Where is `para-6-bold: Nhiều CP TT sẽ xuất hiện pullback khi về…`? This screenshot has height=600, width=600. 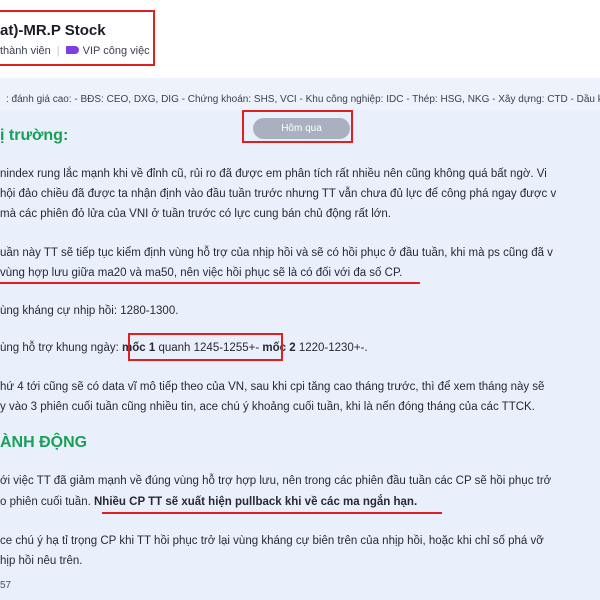 para-6-bold: Nhiều CP TT sẽ xuất hiện pullback khi về… is located at coordinates (256, 502).